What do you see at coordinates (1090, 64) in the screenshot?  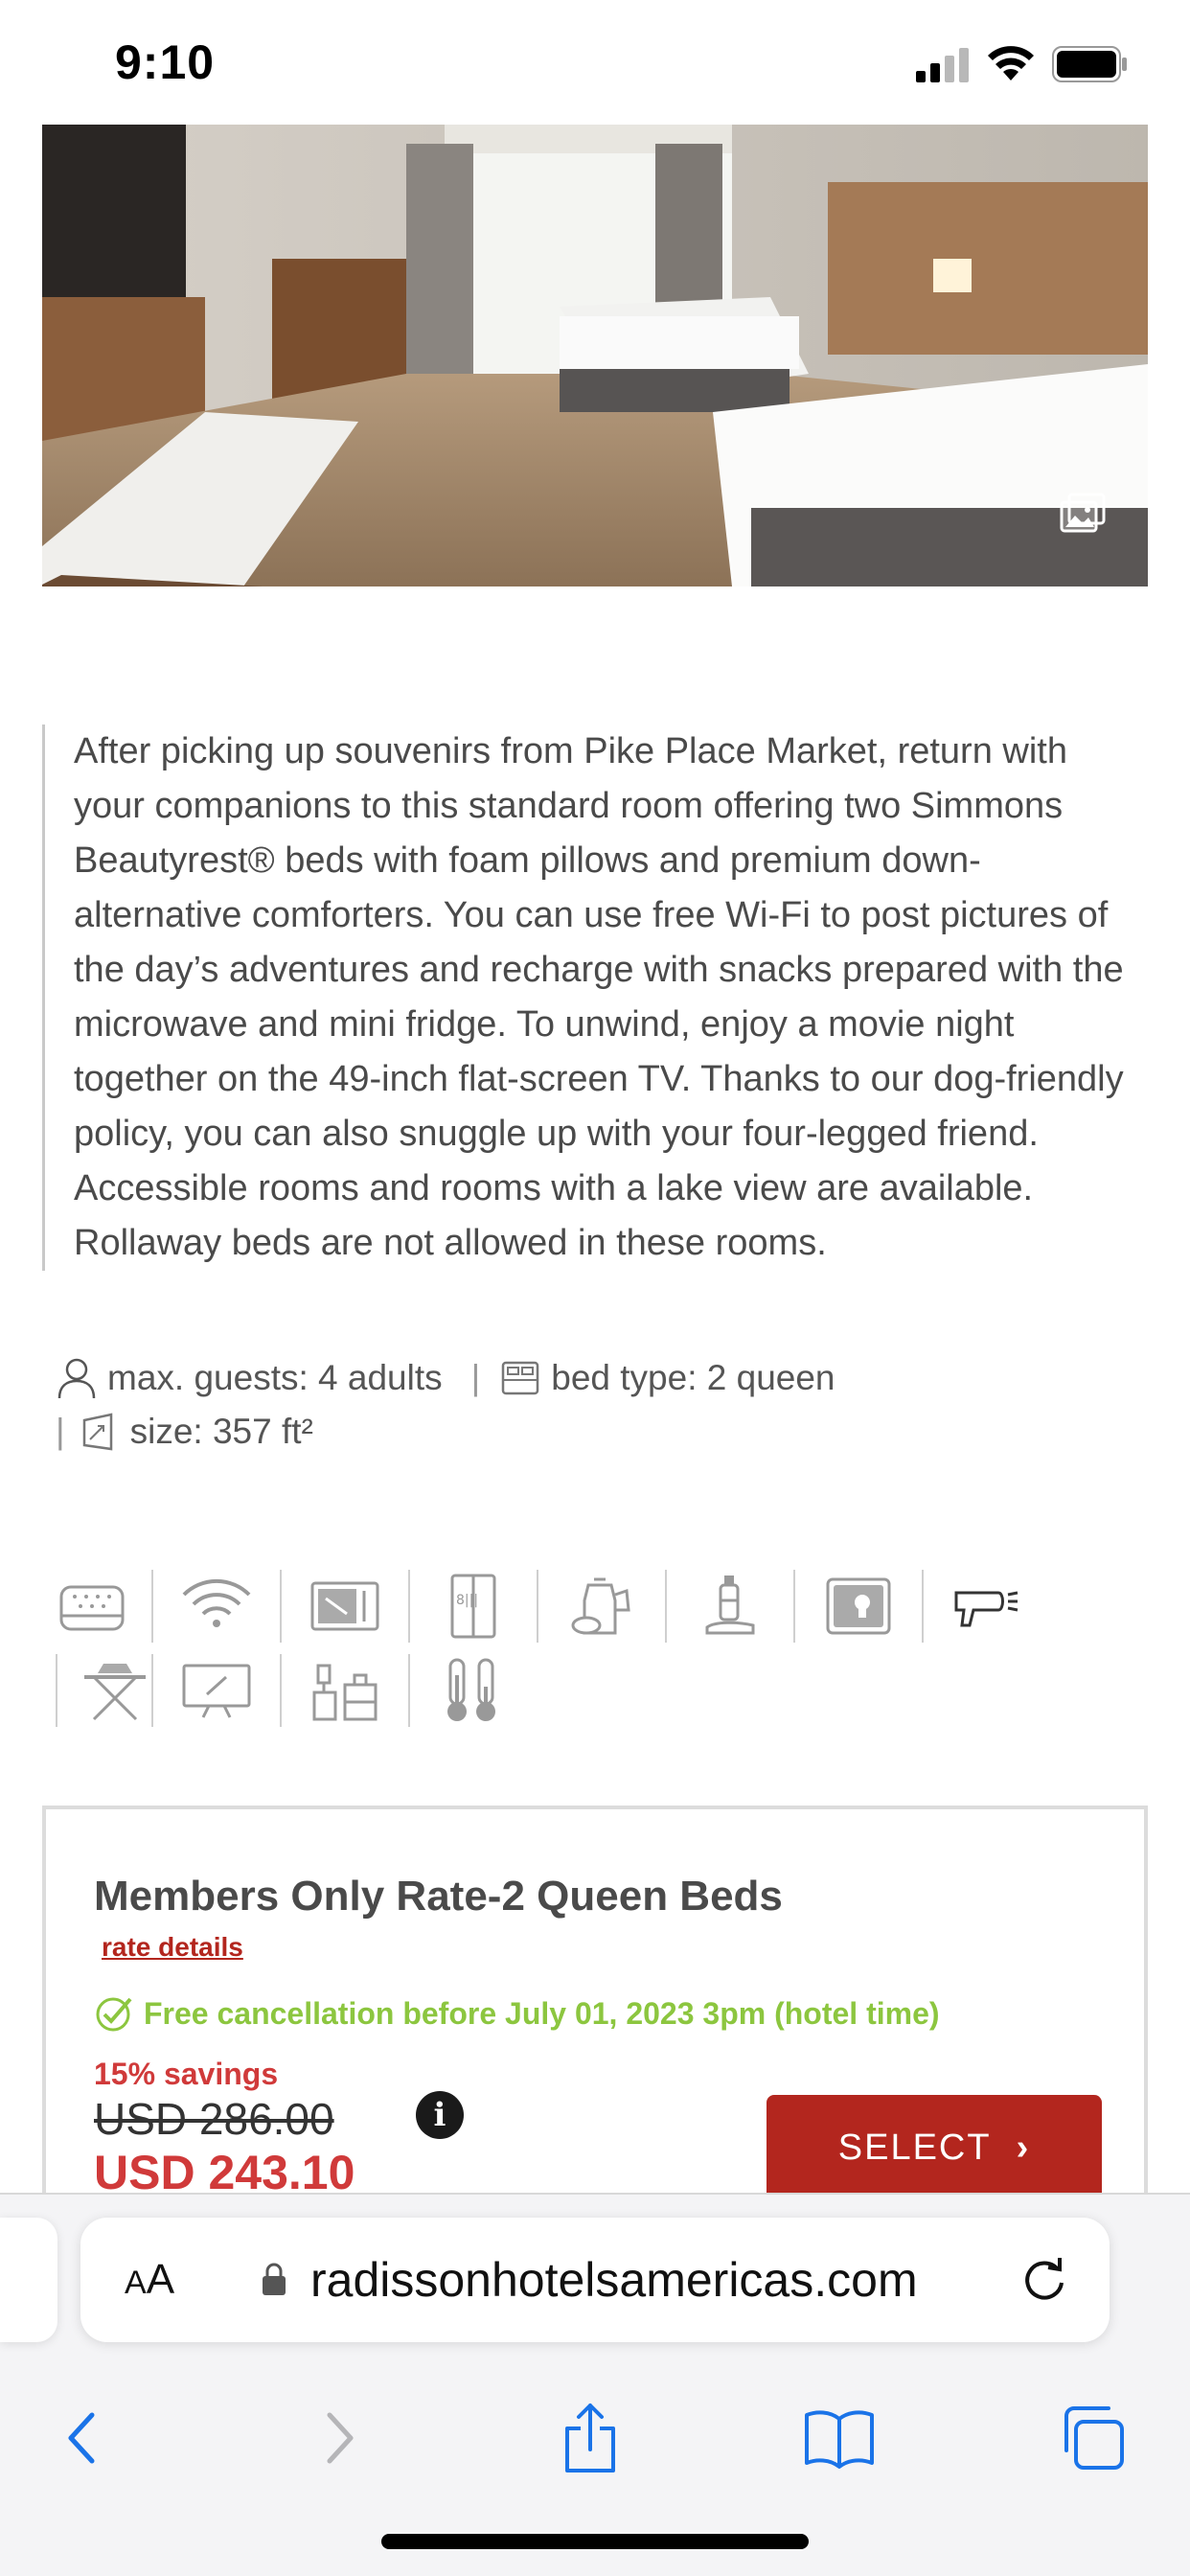 I see `battery-icon` at bounding box center [1090, 64].